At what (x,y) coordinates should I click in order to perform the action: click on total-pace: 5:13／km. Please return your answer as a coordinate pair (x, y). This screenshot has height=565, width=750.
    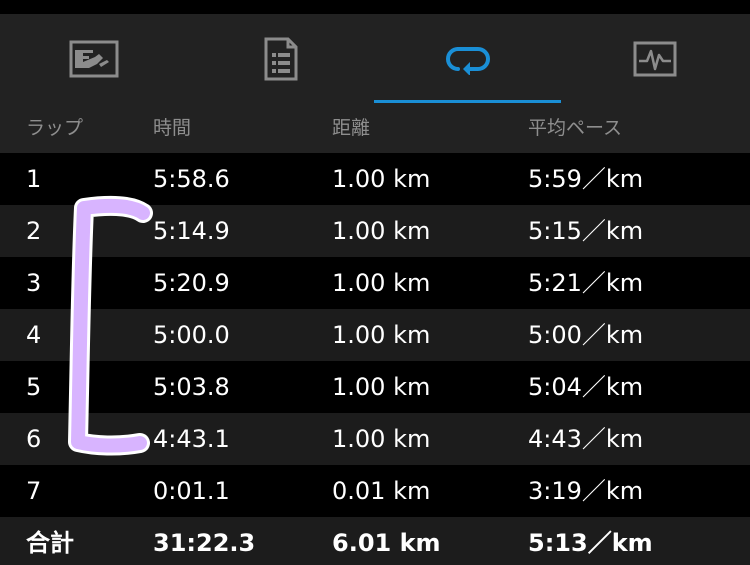
    Looking at the image, I should click on (590, 543).